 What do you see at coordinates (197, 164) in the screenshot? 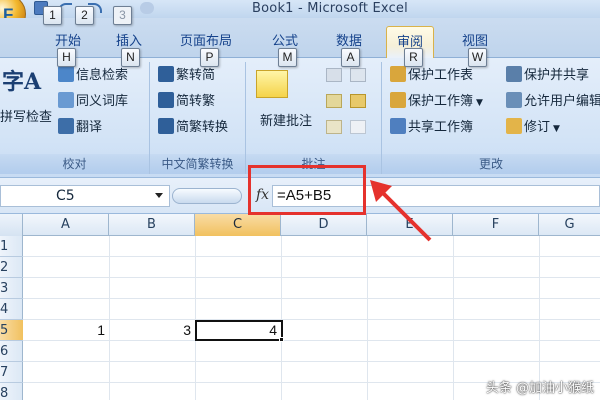
I see `group-label-chinese-conversion: 中文简繁转换` at bounding box center [197, 164].